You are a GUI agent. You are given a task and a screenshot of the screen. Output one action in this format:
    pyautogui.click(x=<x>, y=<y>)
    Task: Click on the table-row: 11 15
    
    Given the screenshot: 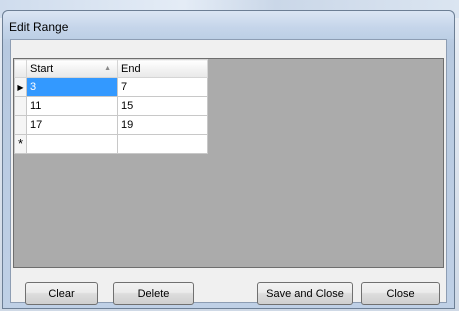 What is the action you would take?
    pyautogui.click(x=111, y=106)
    